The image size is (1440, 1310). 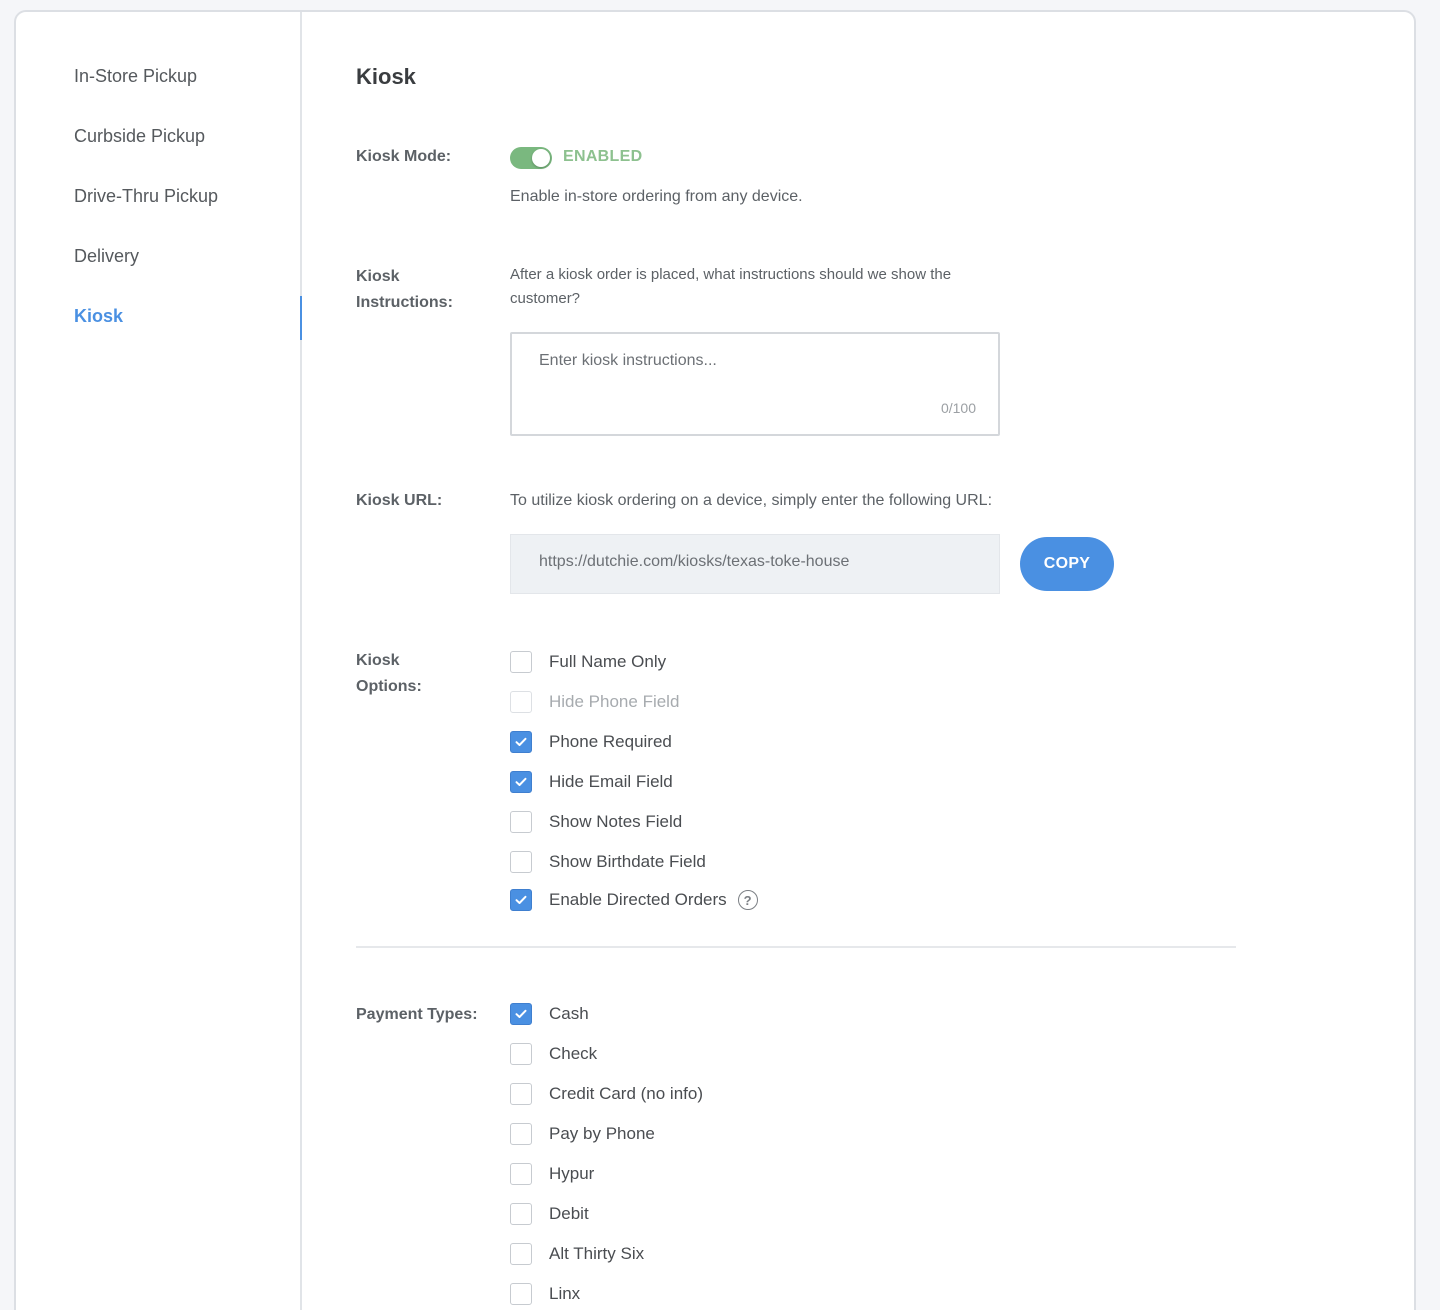 I want to click on kiosk-option-enable-directed-orders: Enable Directed Orders ?, so click(x=634, y=900).